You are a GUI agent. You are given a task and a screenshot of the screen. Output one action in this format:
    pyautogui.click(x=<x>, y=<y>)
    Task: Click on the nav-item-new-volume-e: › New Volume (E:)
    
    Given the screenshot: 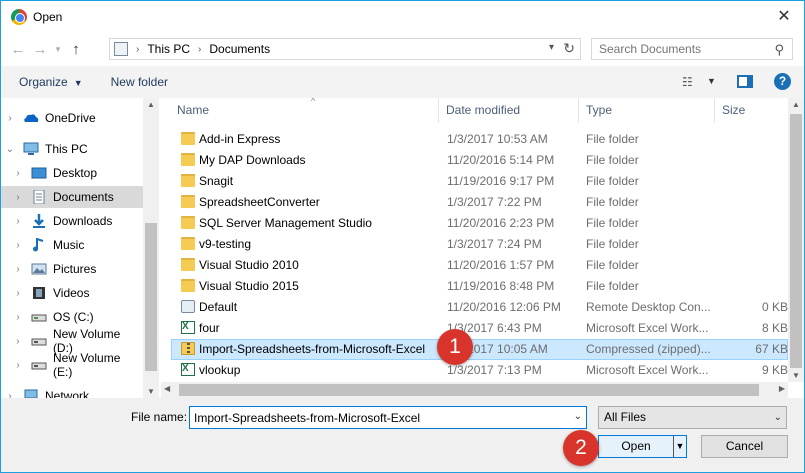 What is the action you would take?
    pyautogui.click(x=72, y=365)
    